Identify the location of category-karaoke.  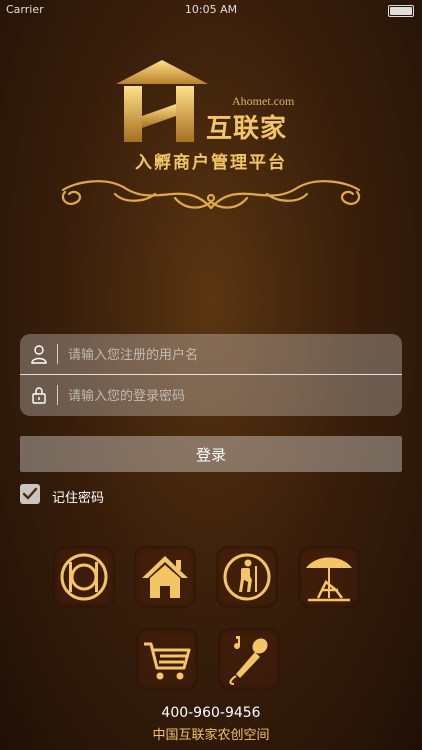
(249, 659).